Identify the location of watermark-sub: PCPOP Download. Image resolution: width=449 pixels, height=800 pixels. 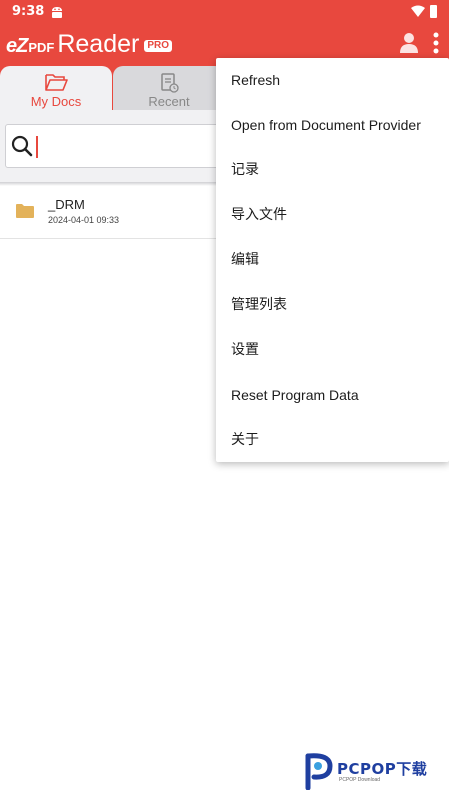
(360, 780).